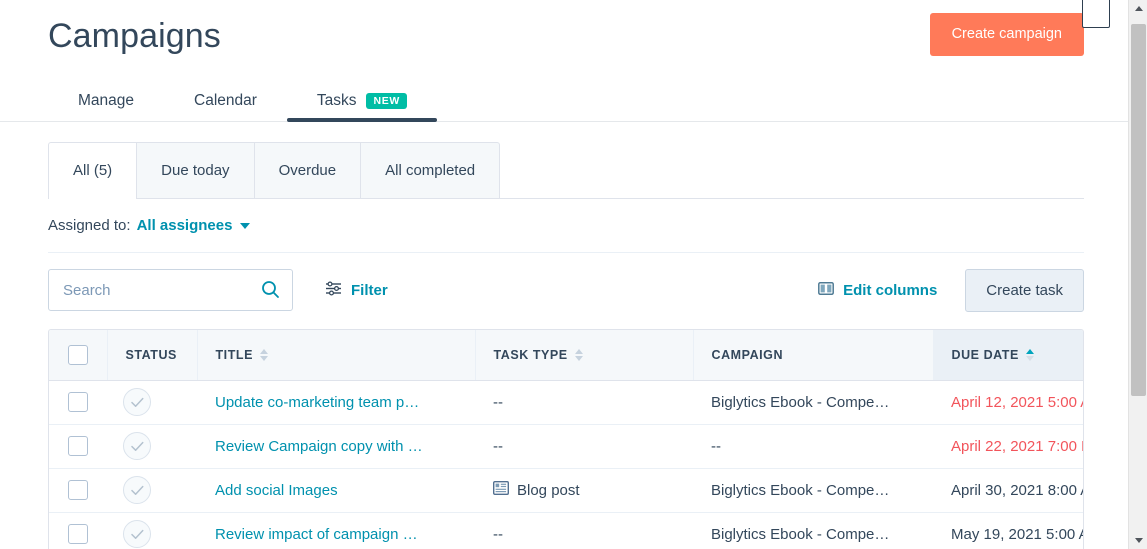 The image size is (1147, 549). I want to click on row-due-date-cell: April 22, 2021 7:00 PM, so click(1008, 446).